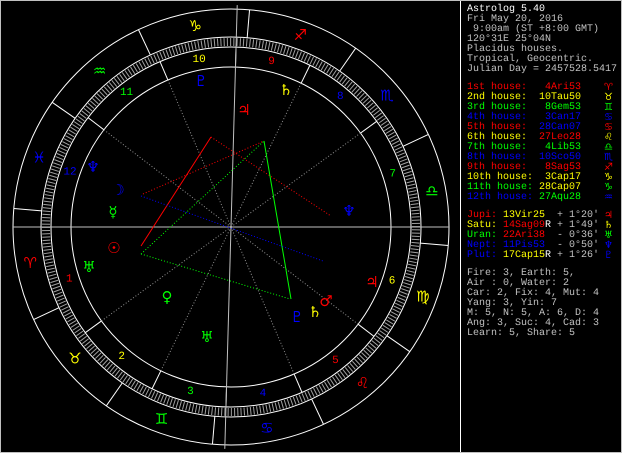  I want to click on house-number: 12, so click(70, 172).